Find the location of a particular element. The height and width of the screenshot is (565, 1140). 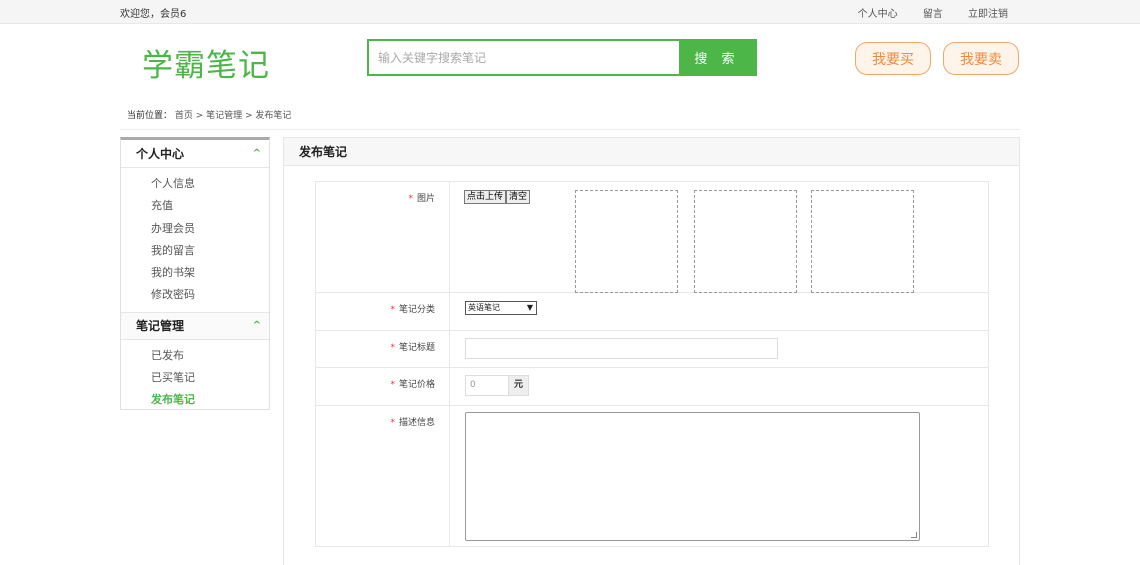

sidebar-item-purchased-notes: 已买笔记 is located at coordinates (210, 378).